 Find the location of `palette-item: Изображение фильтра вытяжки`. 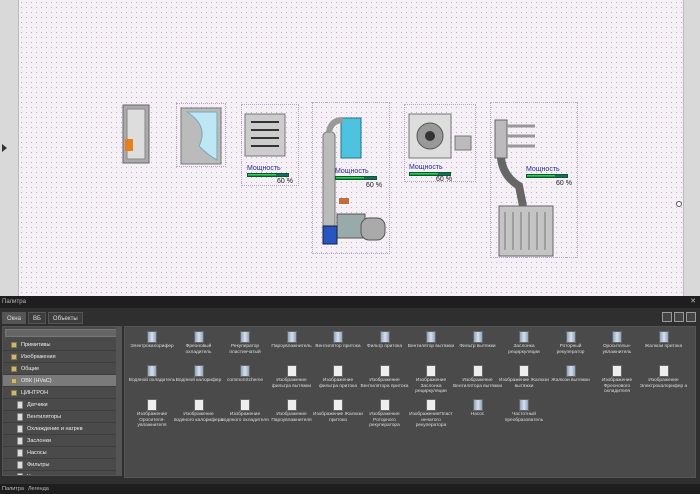

palette-item: Изображение фильтра вытяжки is located at coordinates (292, 382).